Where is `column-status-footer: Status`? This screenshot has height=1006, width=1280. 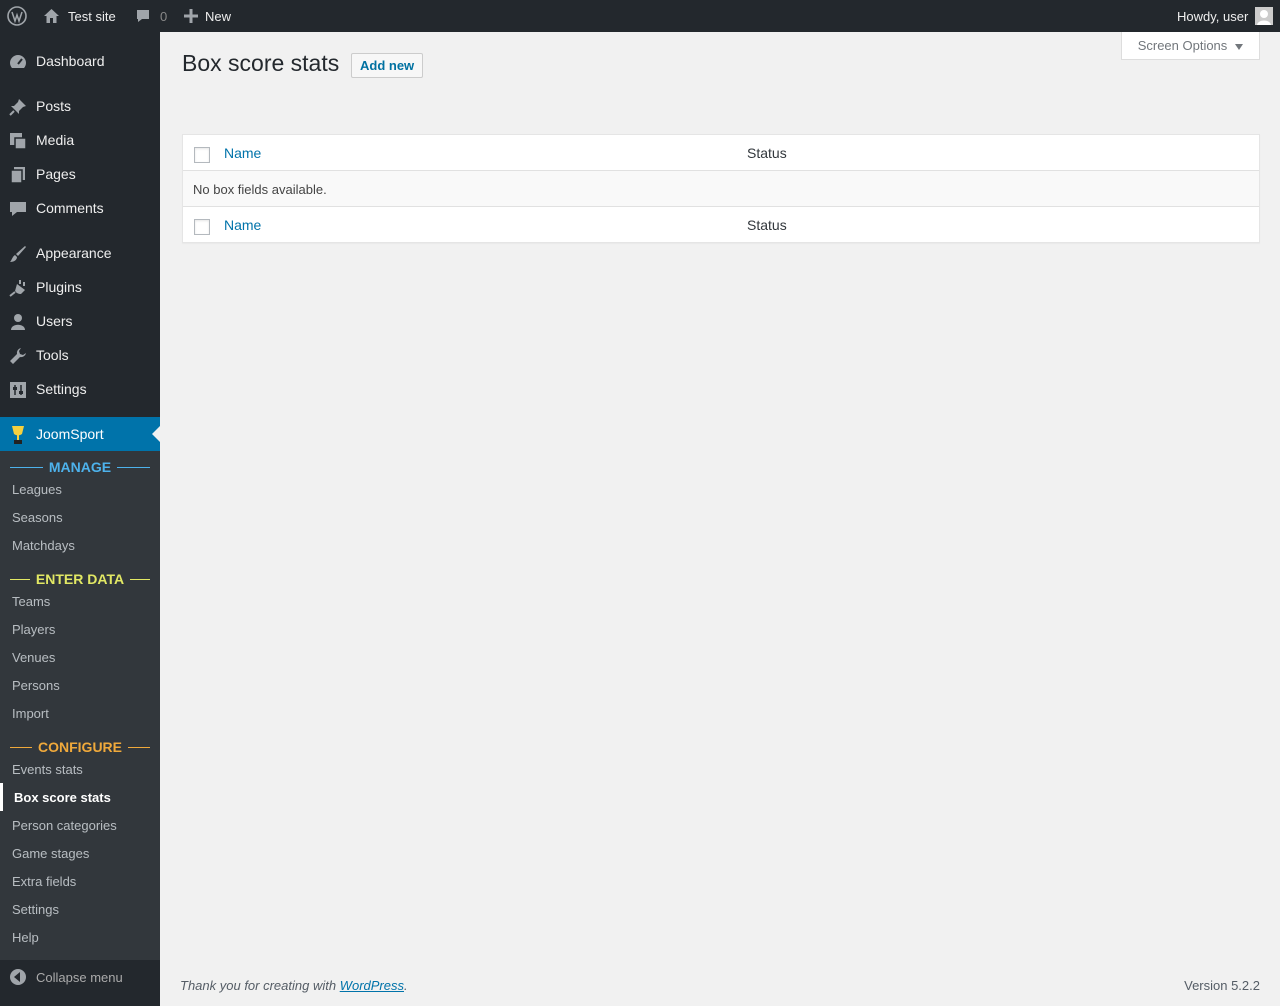 column-status-footer: Status is located at coordinates (767, 225).